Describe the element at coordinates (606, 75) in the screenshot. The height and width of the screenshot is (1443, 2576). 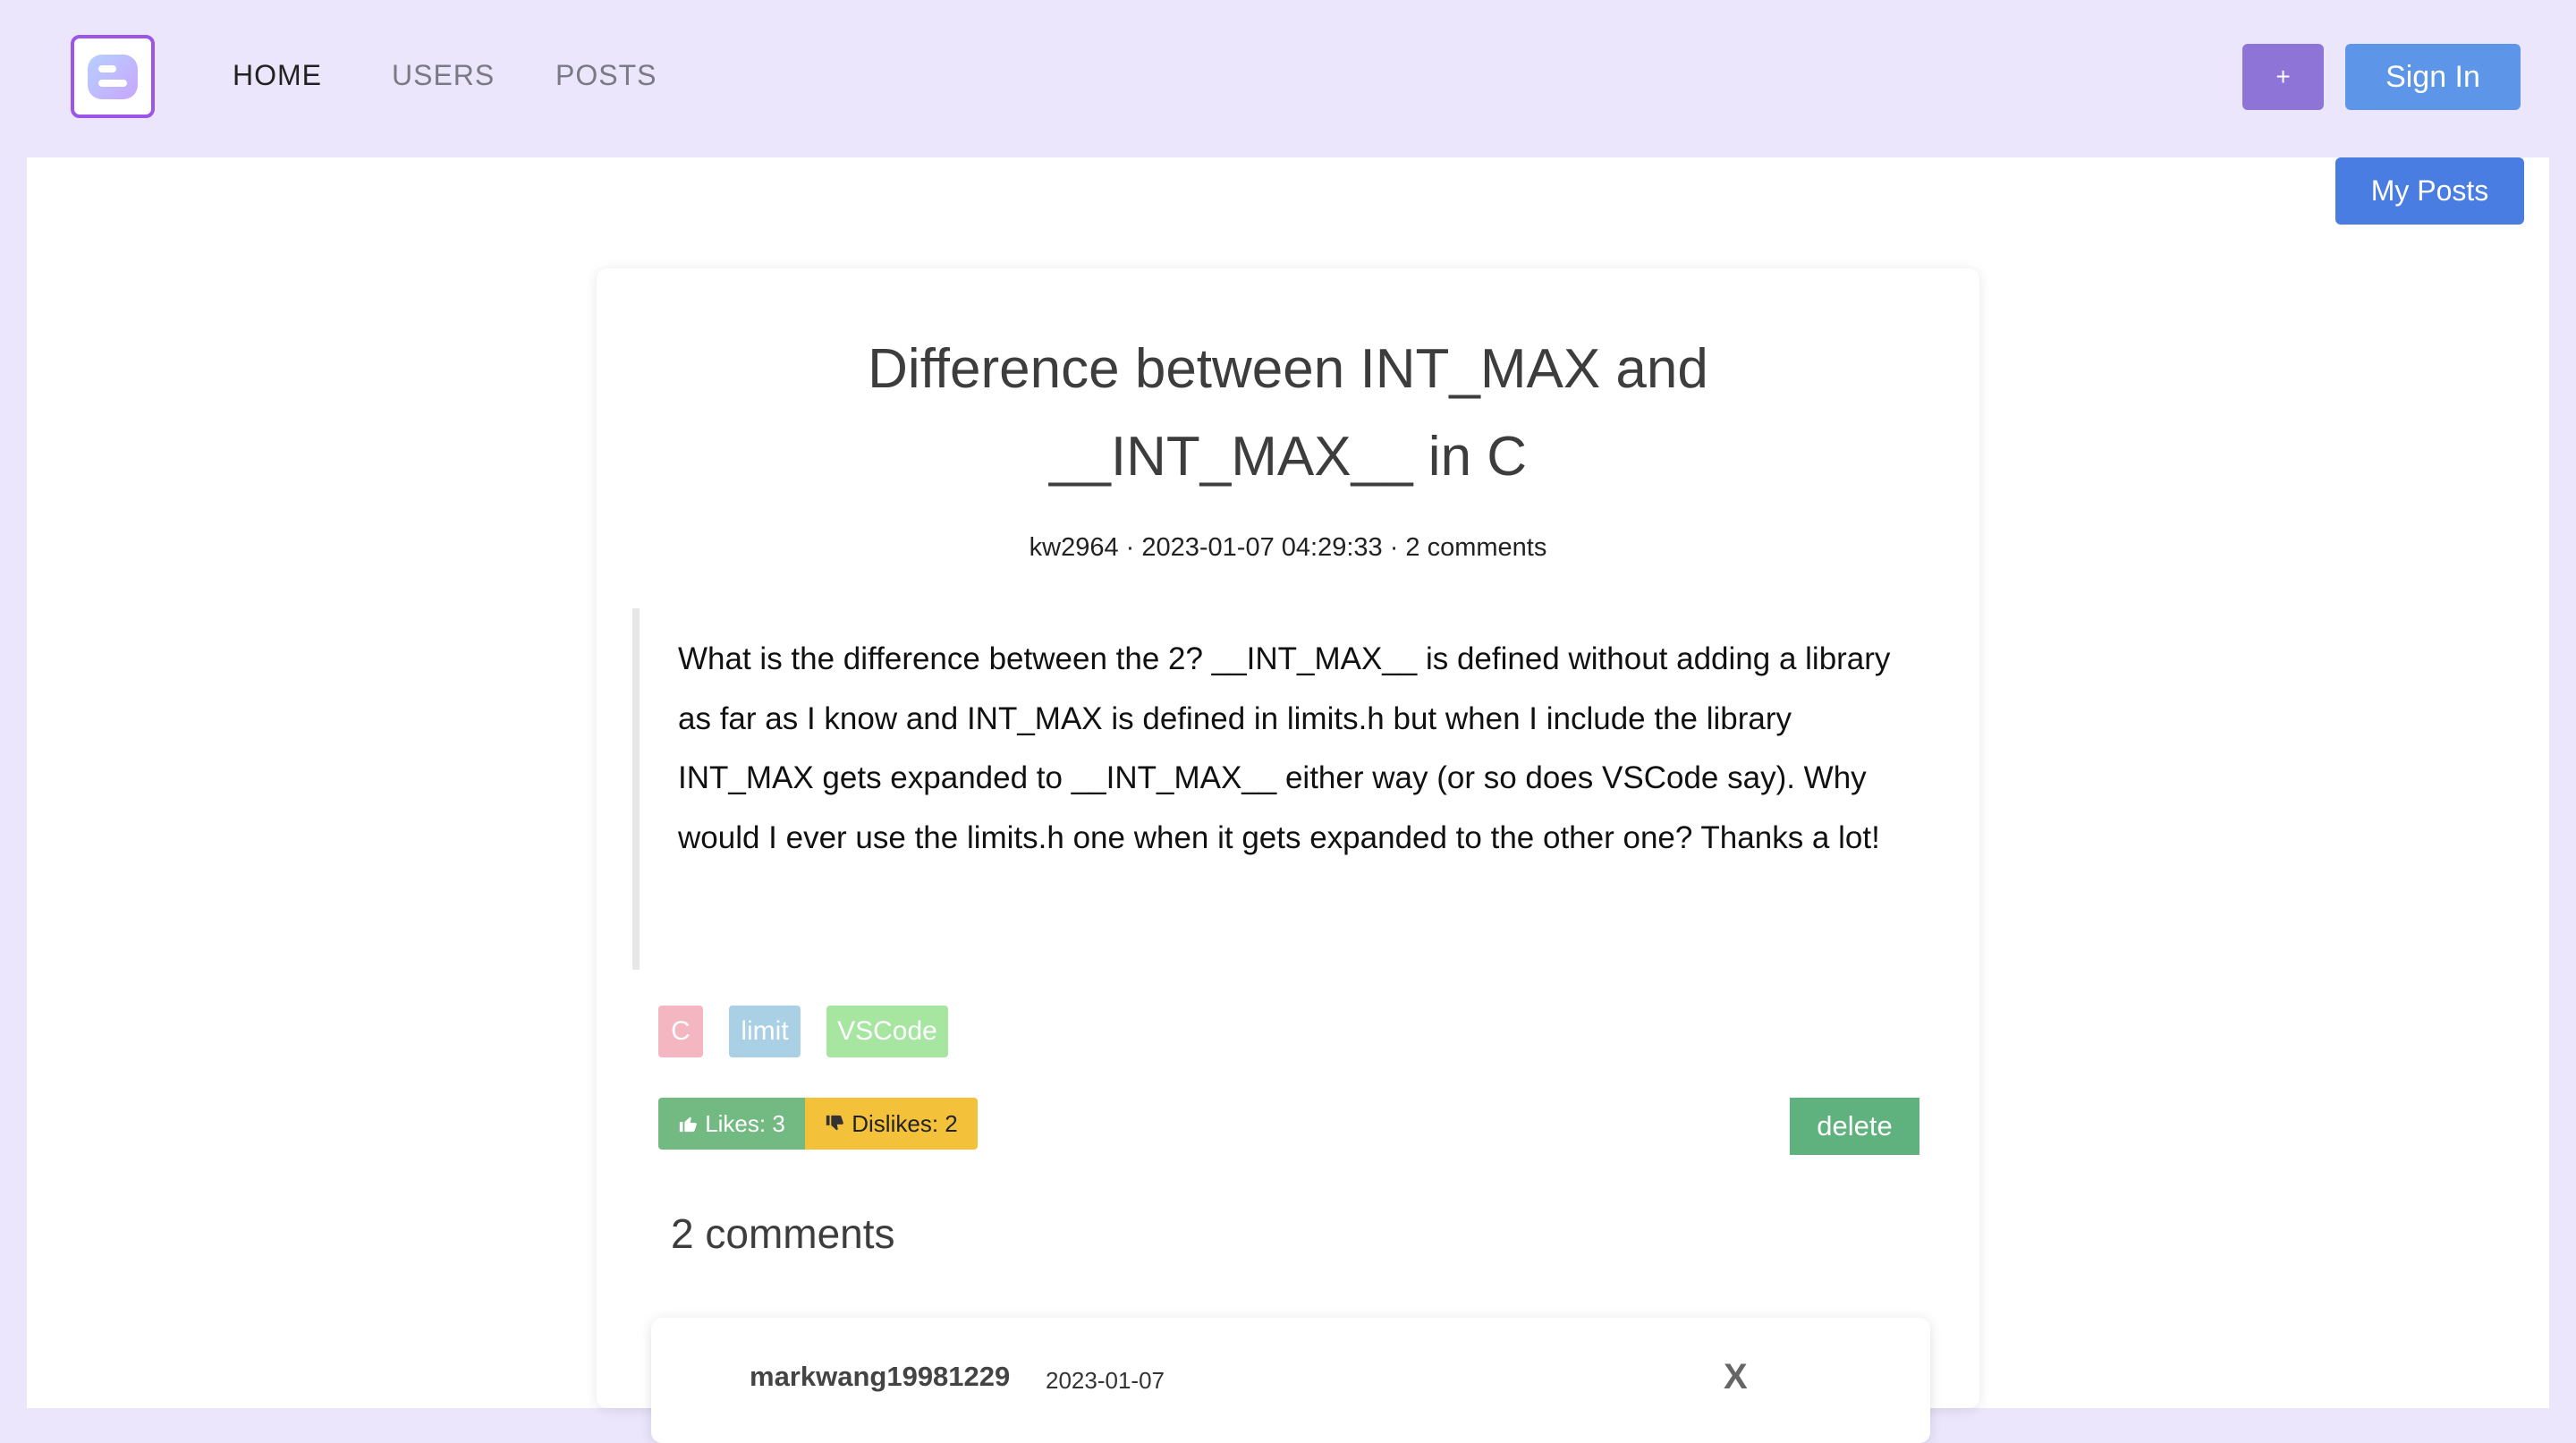
I see `nav-link-posts: POSTS` at that location.